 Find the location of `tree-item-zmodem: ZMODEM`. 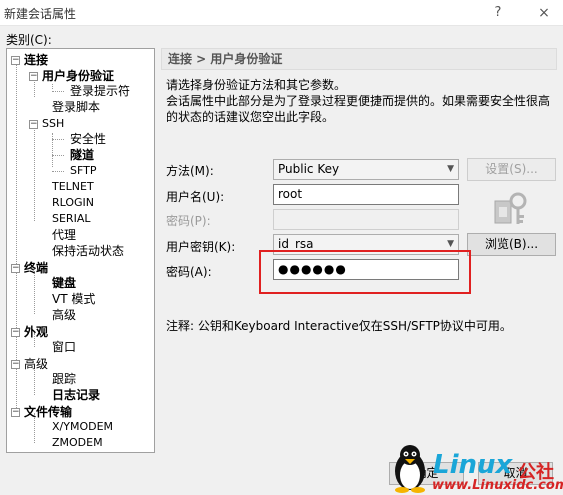

tree-item-zmodem: ZMODEM is located at coordinates (77, 443).